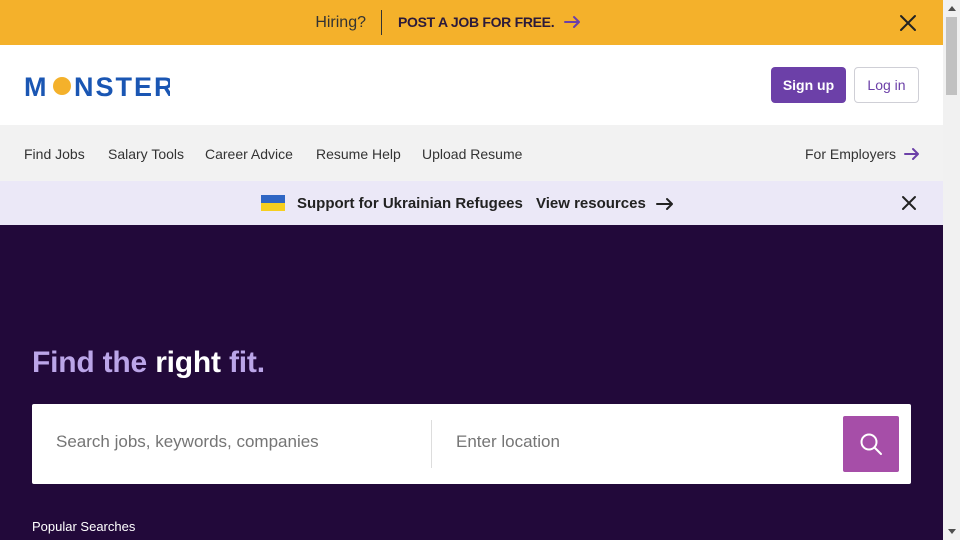 The height and width of the screenshot is (540, 960). I want to click on monster-logo: M NSTER, so click(99, 87).